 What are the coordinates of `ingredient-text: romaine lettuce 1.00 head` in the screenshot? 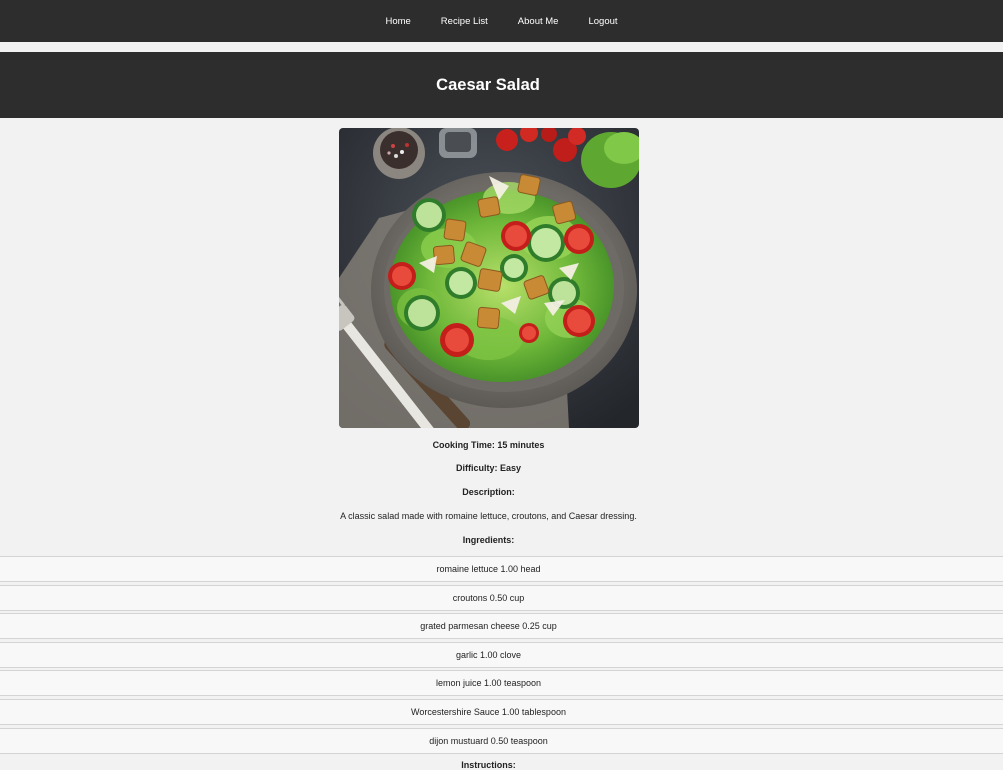 It's located at (488, 569).